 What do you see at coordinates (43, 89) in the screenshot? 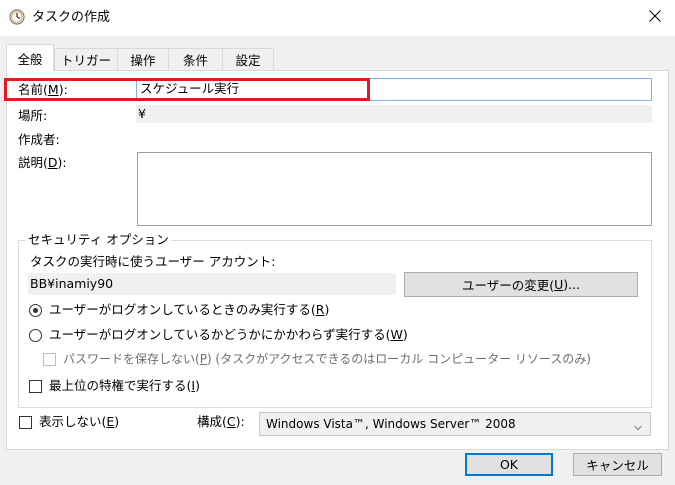
I see `name-label: 名前(M):` at bounding box center [43, 89].